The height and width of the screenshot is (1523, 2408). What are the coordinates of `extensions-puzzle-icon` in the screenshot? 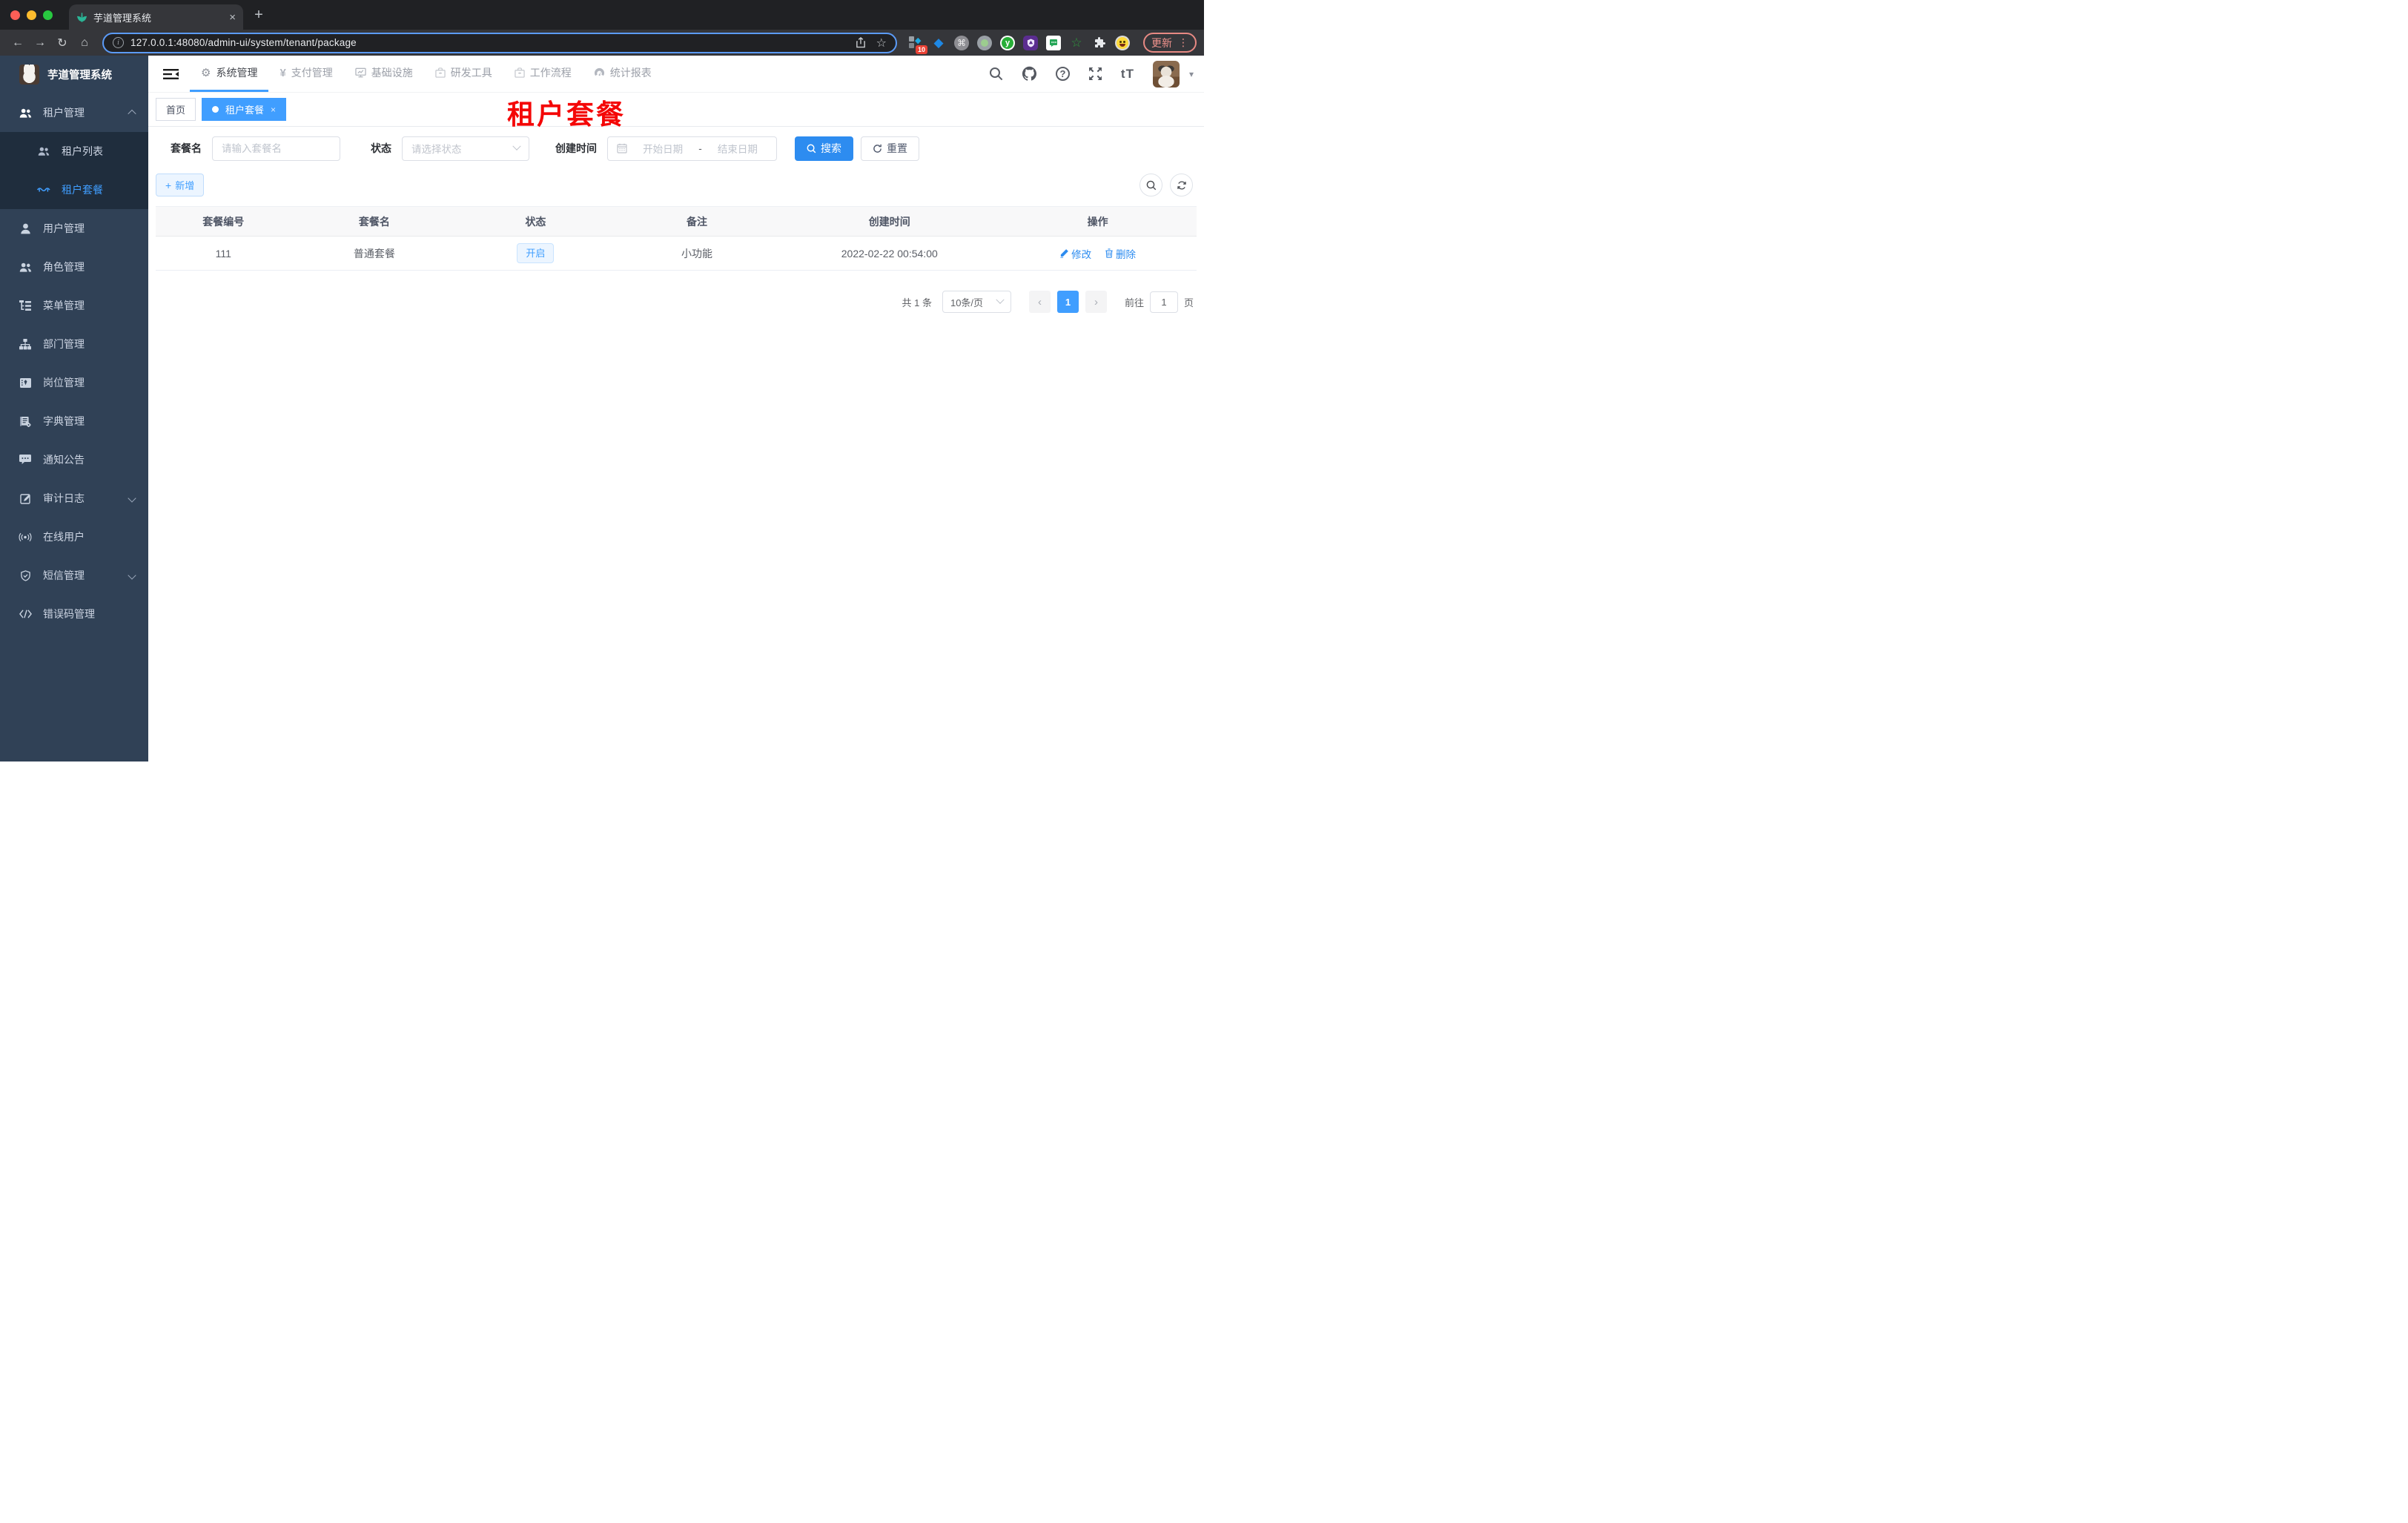 It's located at (1099, 43).